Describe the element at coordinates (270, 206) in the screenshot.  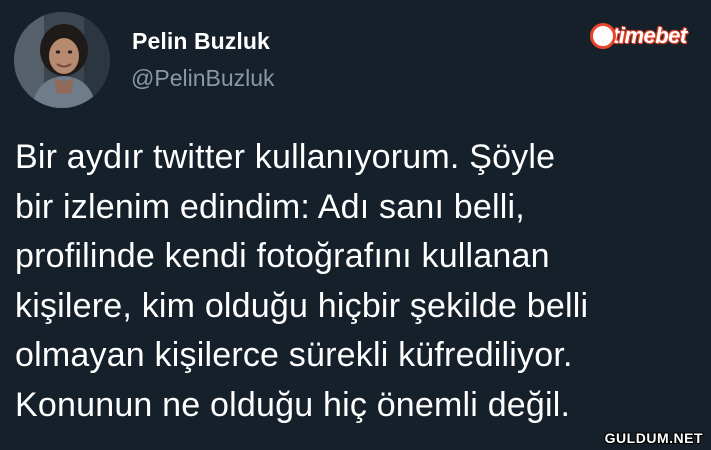
I see `tweet-text-line: bir izlenim edindim: Adı sanı belli,` at that location.